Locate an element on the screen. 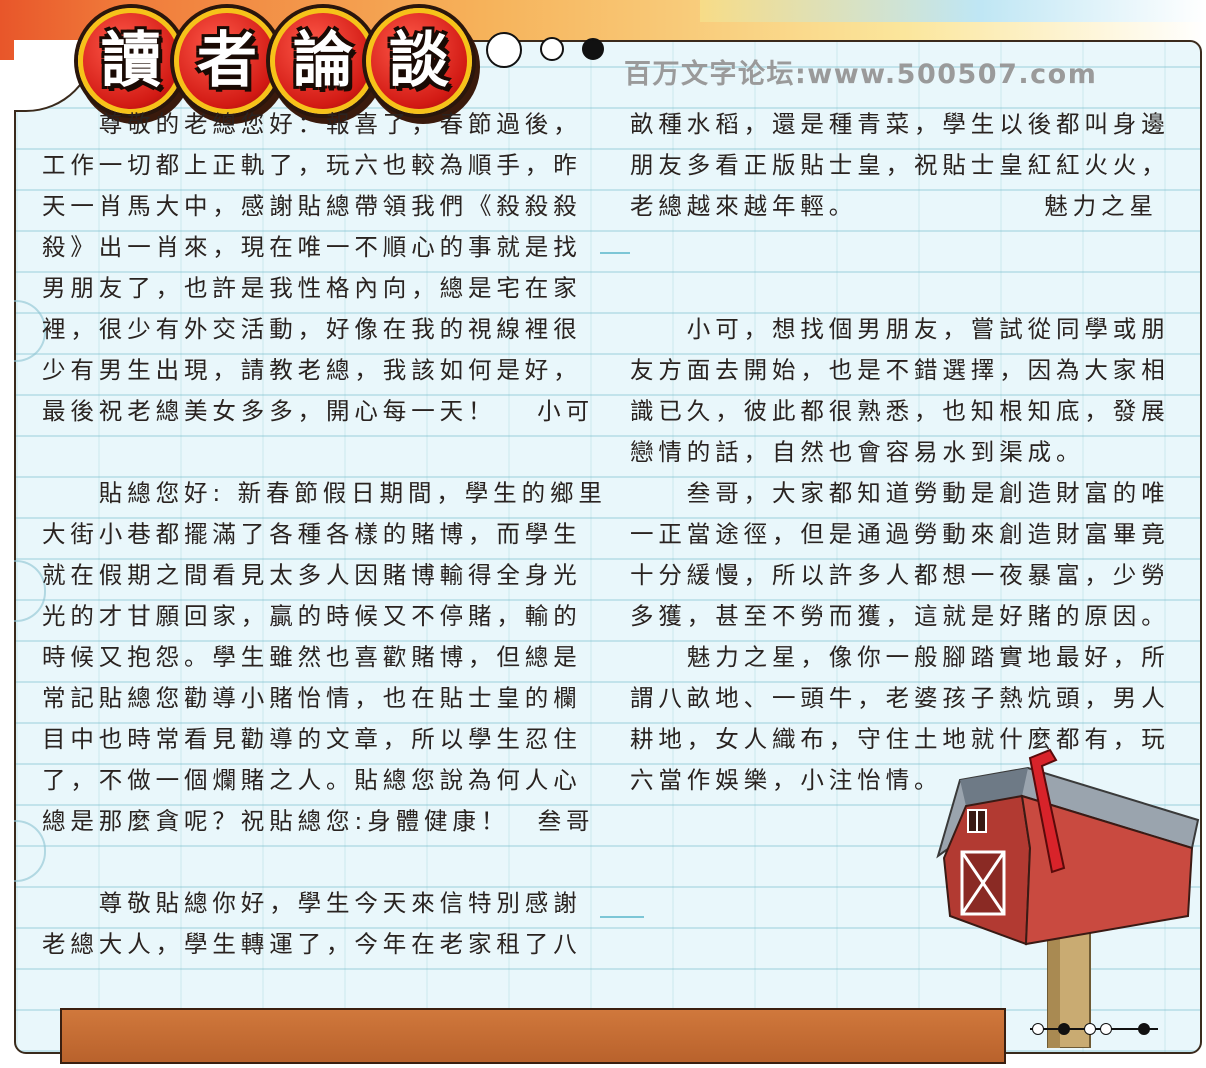 The height and width of the screenshot is (1068, 1206). text-line: 男朋友了，也許是我性格內向，總是宅在家 is located at coordinates (312, 288).